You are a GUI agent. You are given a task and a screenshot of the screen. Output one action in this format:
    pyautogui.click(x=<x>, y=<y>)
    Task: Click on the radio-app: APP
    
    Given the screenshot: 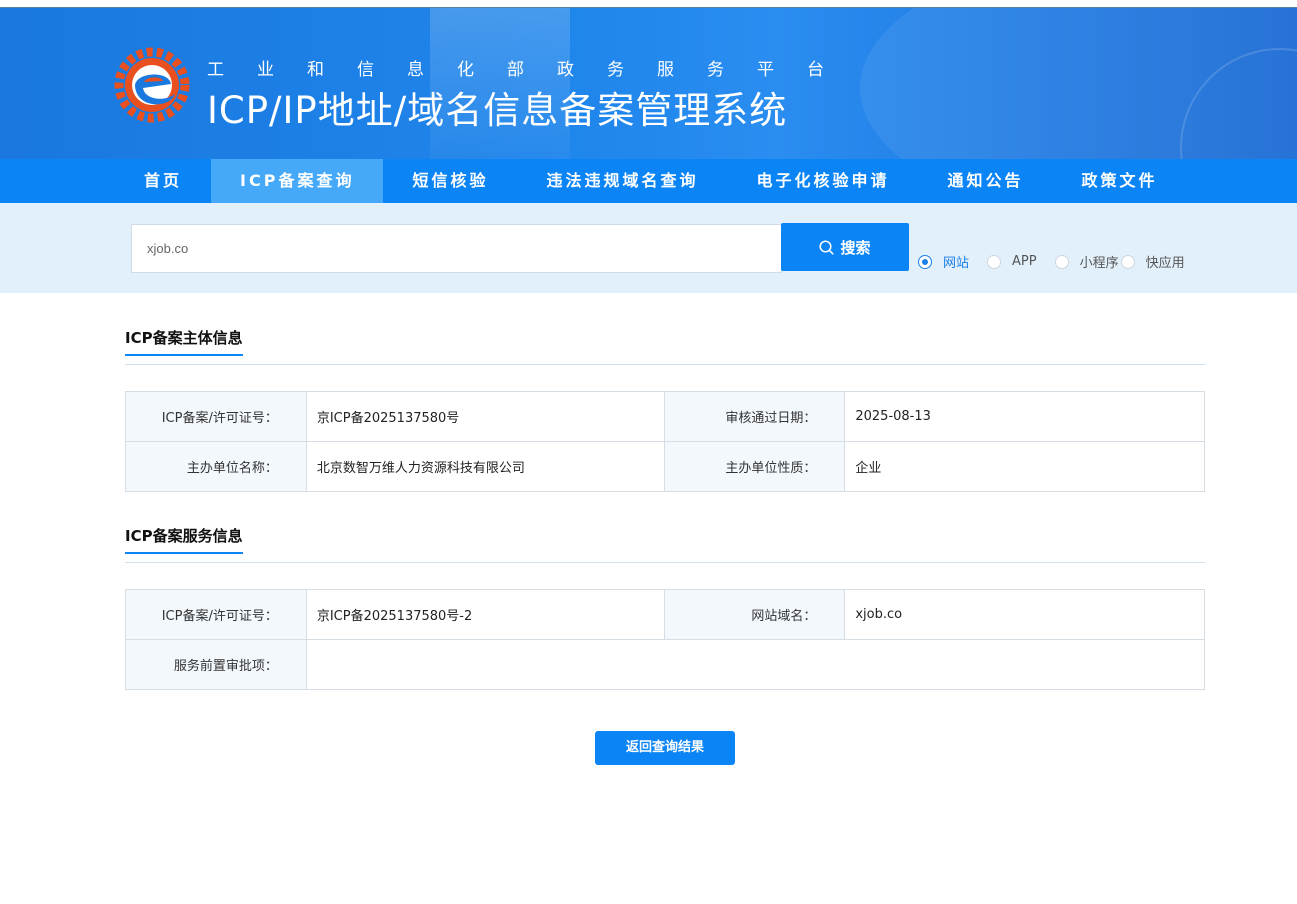 What is the action you would take?
    pyautogui.click(x=1012, y=261)
    